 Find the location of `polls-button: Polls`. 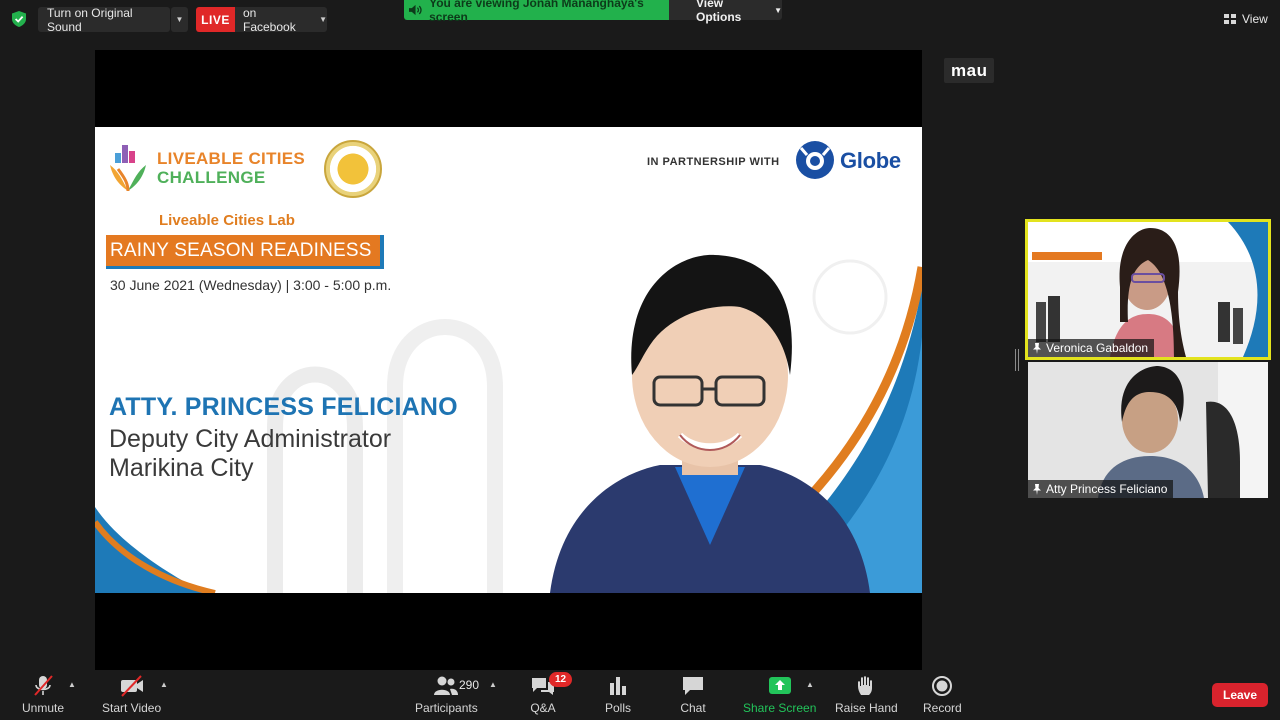

polls-button: Polls is located at coordinates (618, 695).